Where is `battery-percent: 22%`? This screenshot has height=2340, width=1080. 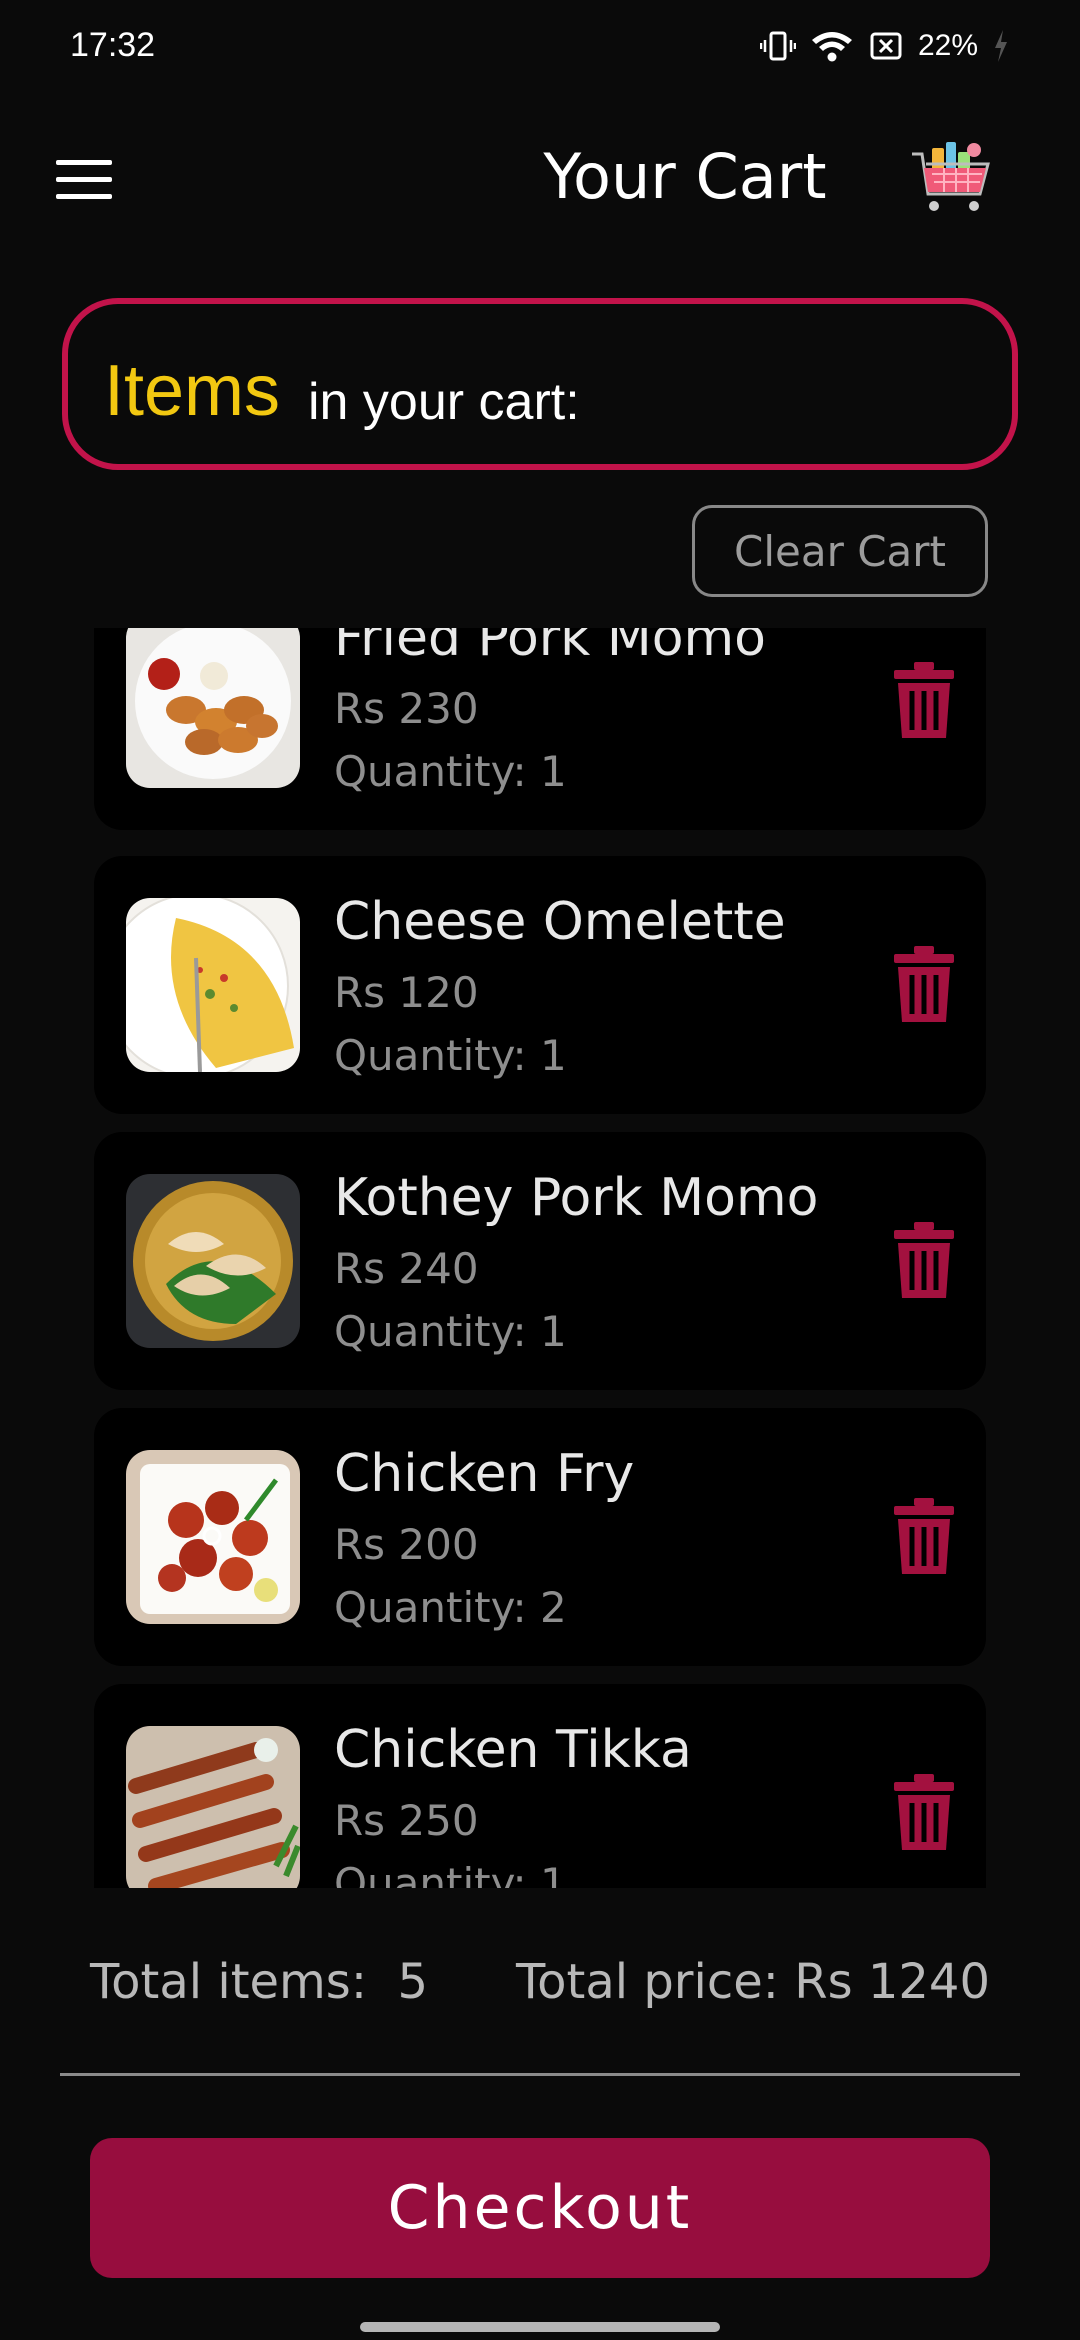 battery-percent: 22% is located at coordinates (947, 45).